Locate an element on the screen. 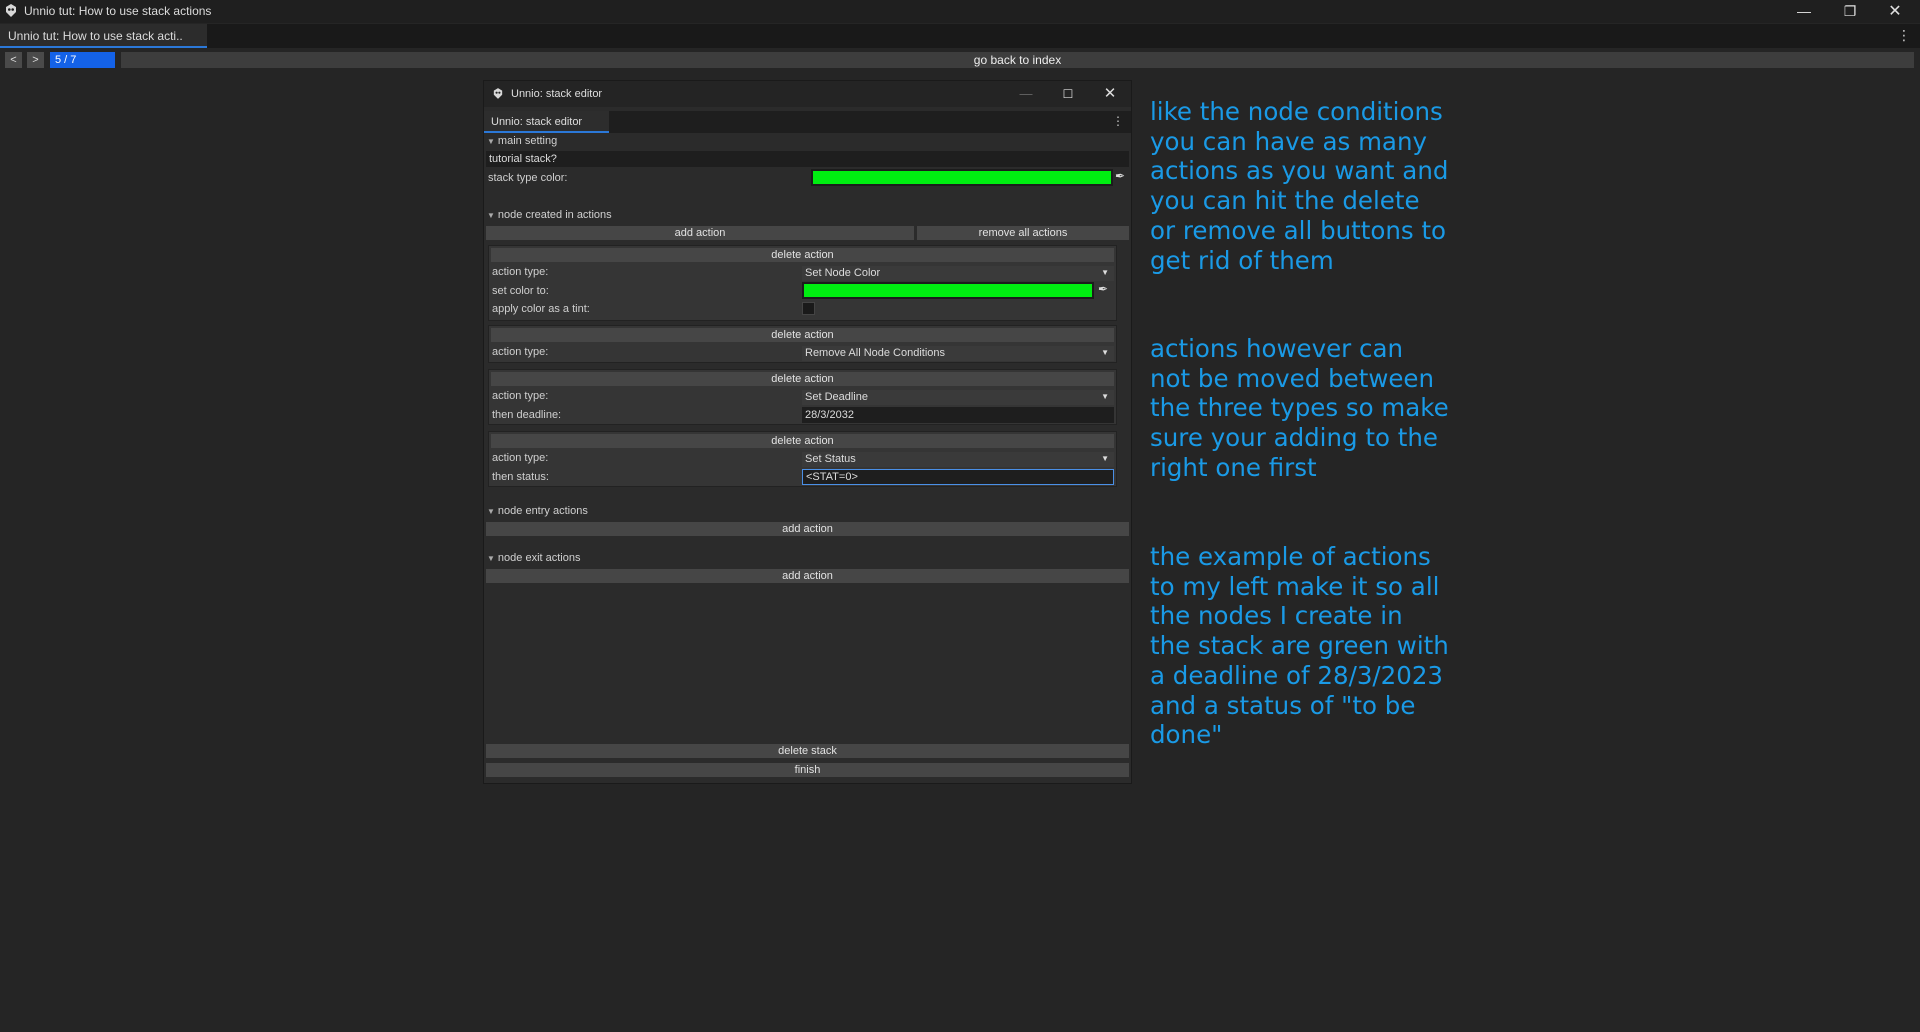 This screenshot has height=1032, width=1920. action-type-dropdown: Set Deadline ▼ is located at coordinates (958, 397).